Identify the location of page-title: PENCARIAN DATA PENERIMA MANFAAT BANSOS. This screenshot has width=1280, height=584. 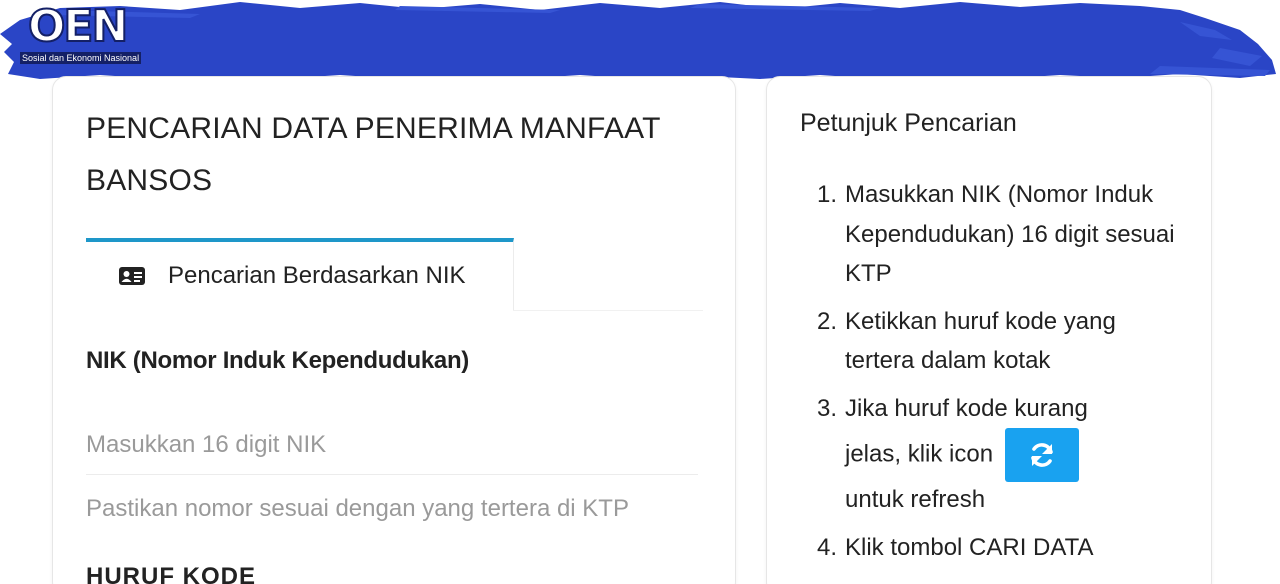
(373, 154).